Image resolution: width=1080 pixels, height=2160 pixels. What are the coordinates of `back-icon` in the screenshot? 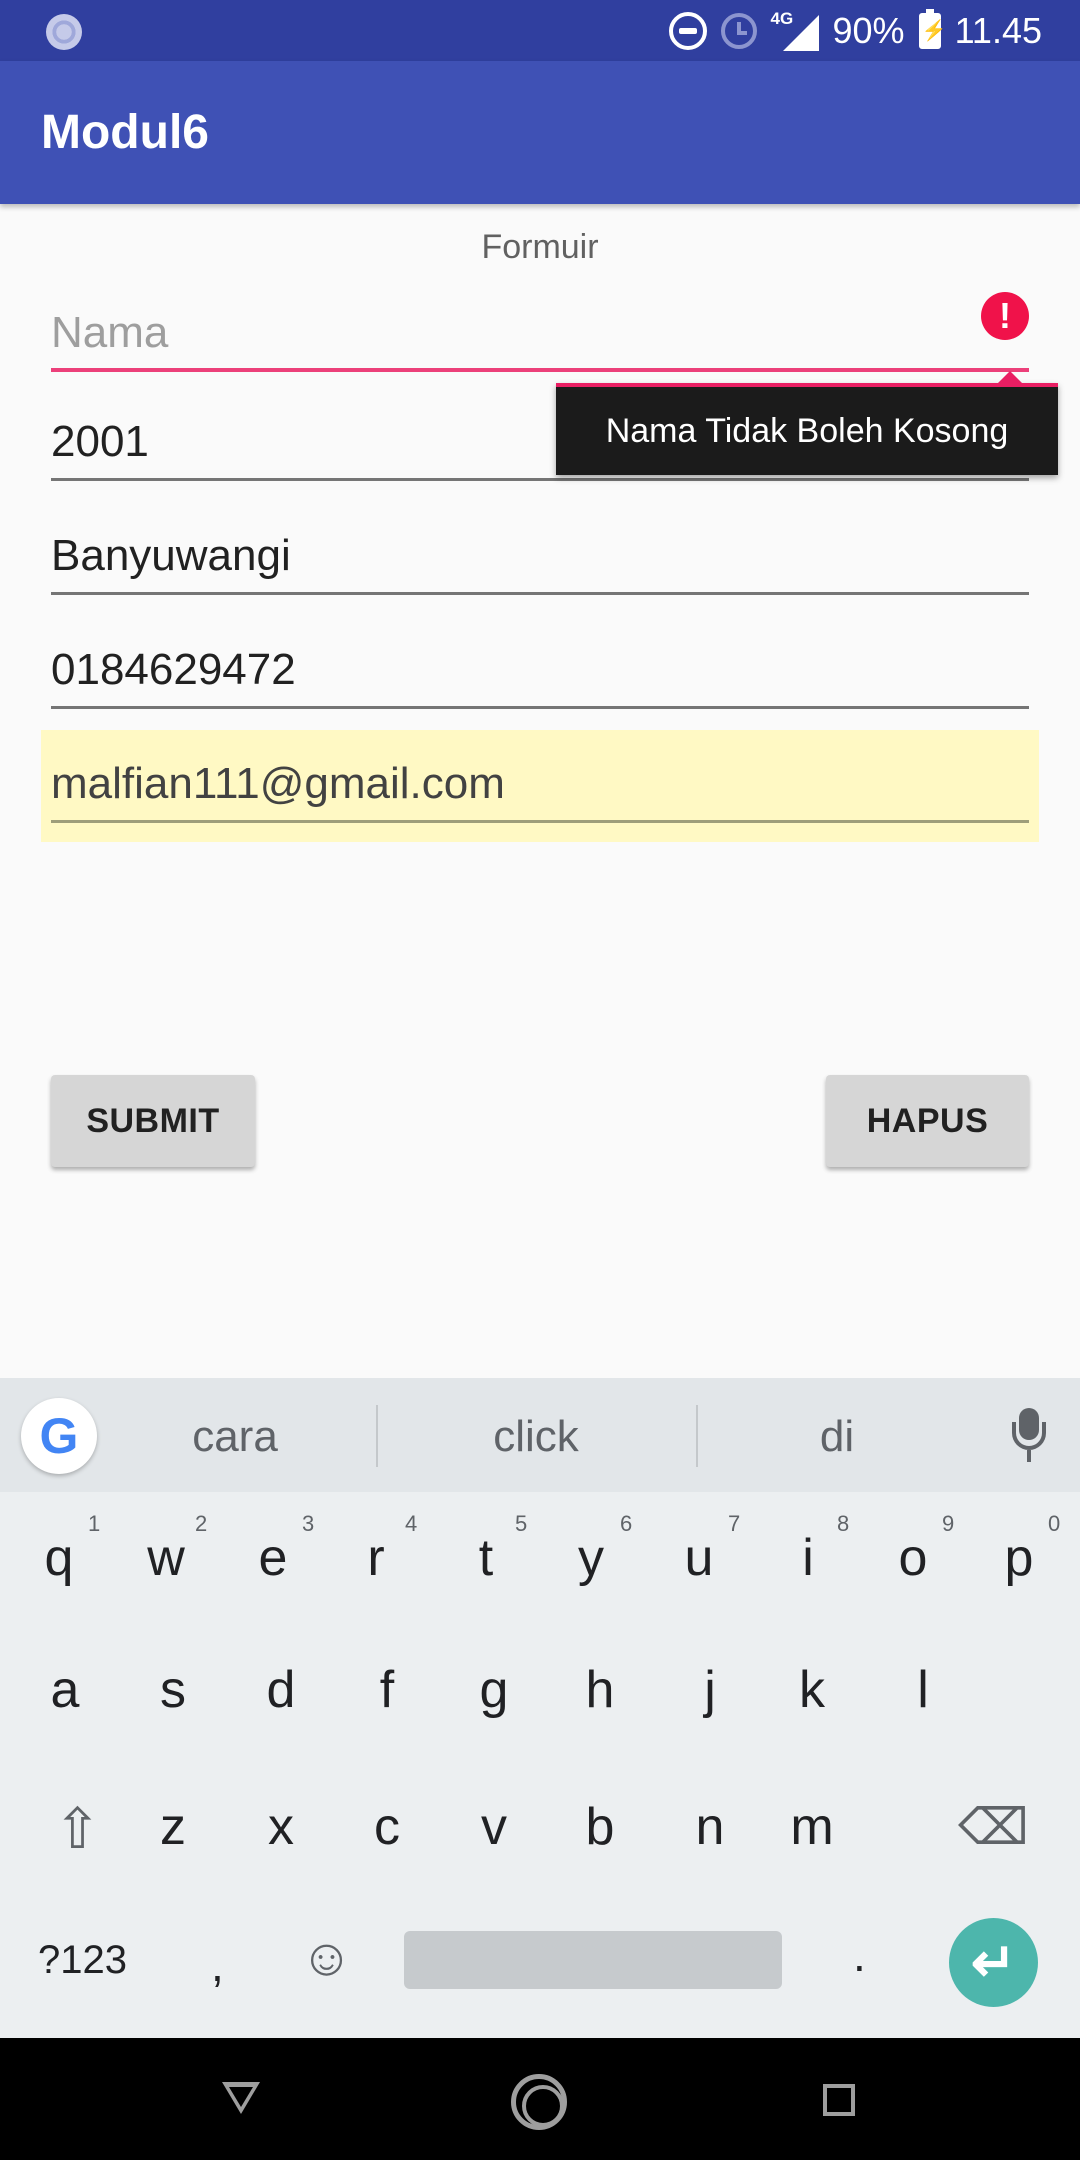 It's located at (241, 2098).